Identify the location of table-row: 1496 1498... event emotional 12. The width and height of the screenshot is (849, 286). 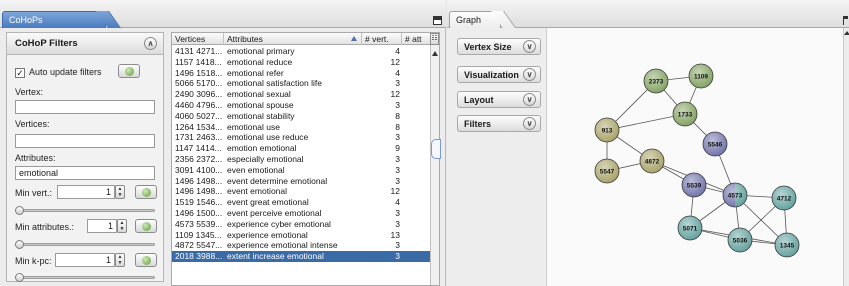
(302, 191).